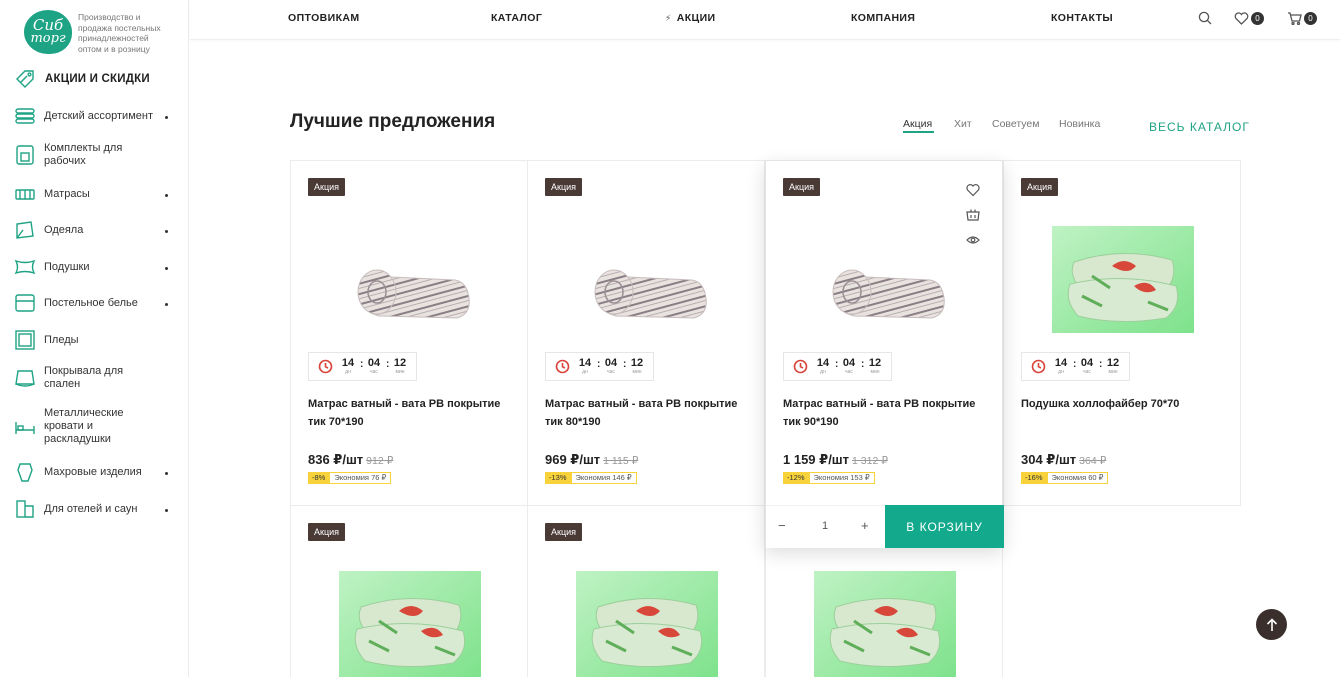 Image resolution: width=1340 pixels, height=677 pixels. What do you see at coordinates (1087, 366) in the screenshot?
I see `timer-hours: 04 час` at bounding box center [1087, 366].